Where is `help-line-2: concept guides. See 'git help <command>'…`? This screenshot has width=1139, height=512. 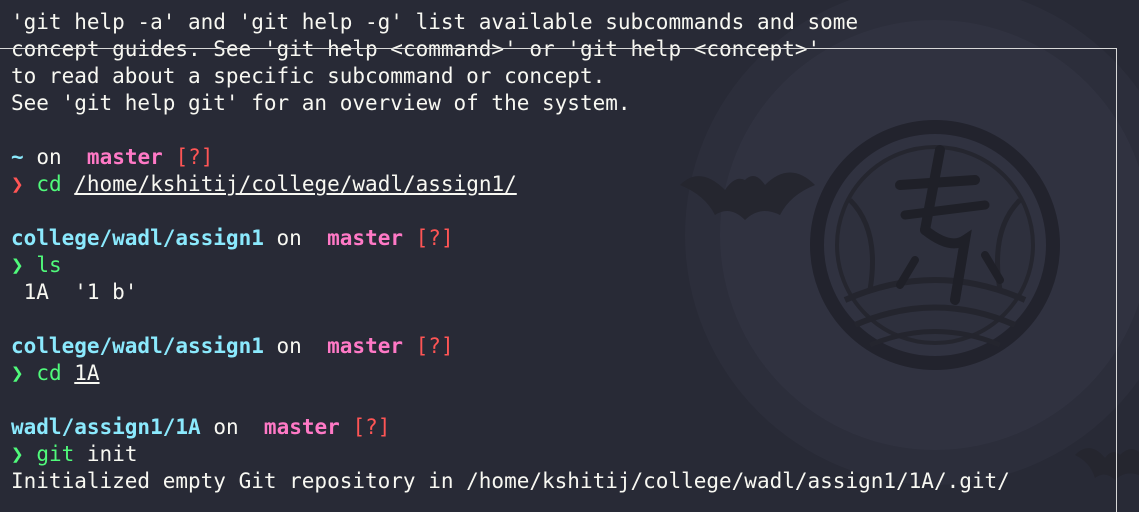 help-line-2: concept guides. See 'git help <command>'… is located at coordinates (416, 49).